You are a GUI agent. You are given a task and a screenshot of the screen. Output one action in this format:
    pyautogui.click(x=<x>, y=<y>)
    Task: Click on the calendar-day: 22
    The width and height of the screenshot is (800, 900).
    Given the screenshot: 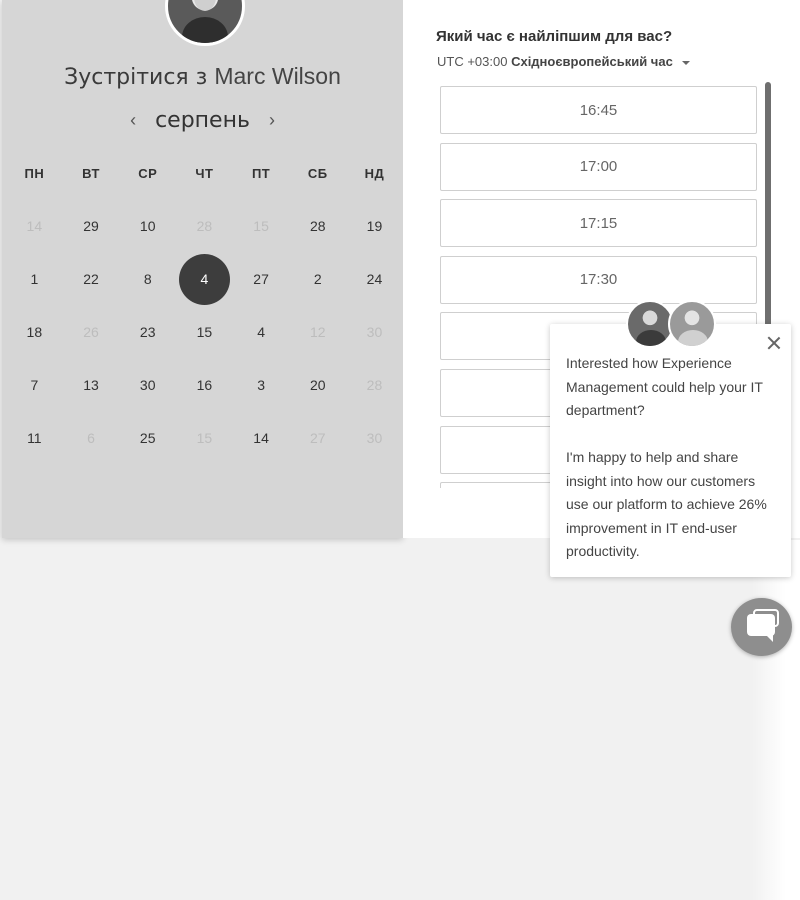 What is the action you would take?
    pyautogui.click(x=91, y=279)
    